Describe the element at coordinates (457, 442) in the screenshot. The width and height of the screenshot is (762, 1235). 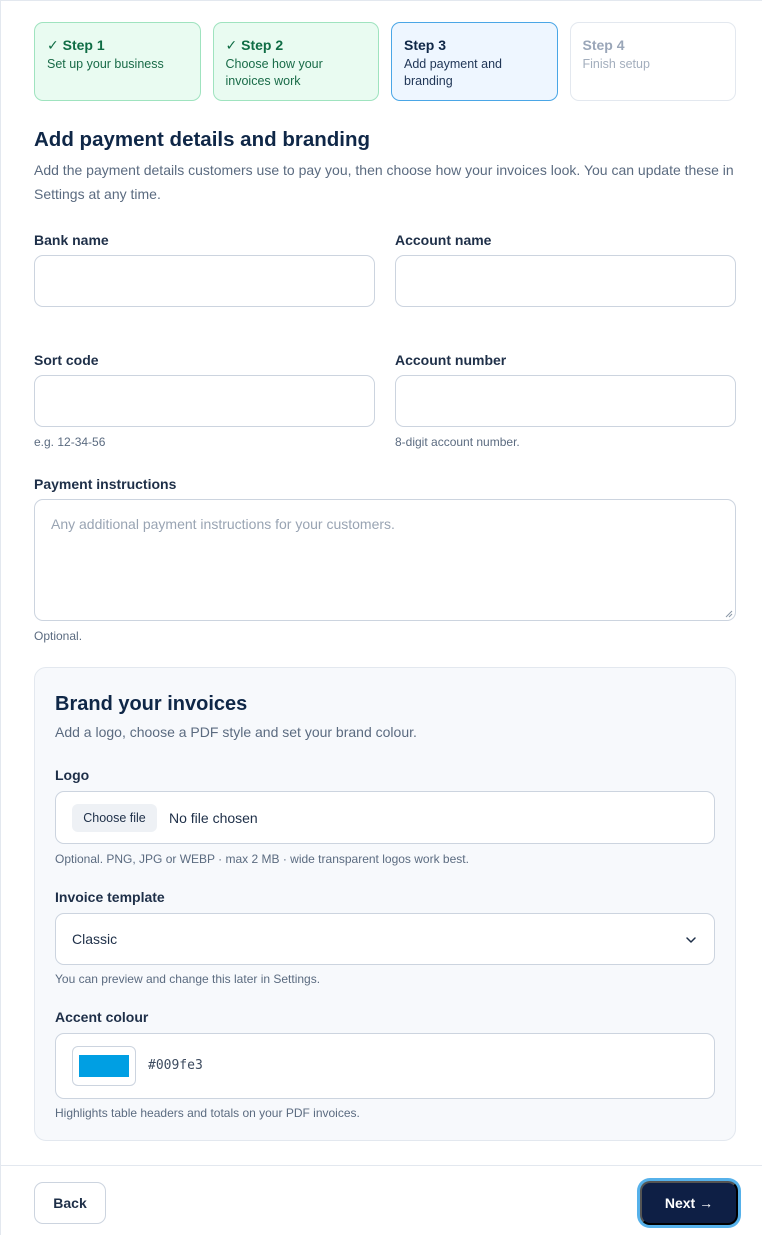
I see `account-number-hint: 8-digit account number.` at that location.